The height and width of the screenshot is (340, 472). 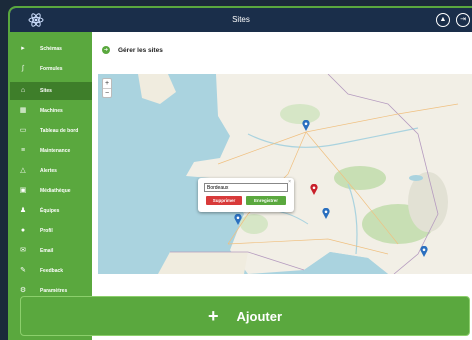 I want to click on page-title-header: Sites, so click(x=241, y=19).